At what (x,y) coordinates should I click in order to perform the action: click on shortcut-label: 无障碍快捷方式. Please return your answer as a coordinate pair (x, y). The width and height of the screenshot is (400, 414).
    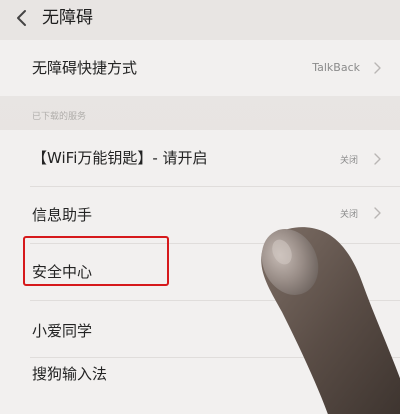
    Looking at the image, I should click on (85, 68).